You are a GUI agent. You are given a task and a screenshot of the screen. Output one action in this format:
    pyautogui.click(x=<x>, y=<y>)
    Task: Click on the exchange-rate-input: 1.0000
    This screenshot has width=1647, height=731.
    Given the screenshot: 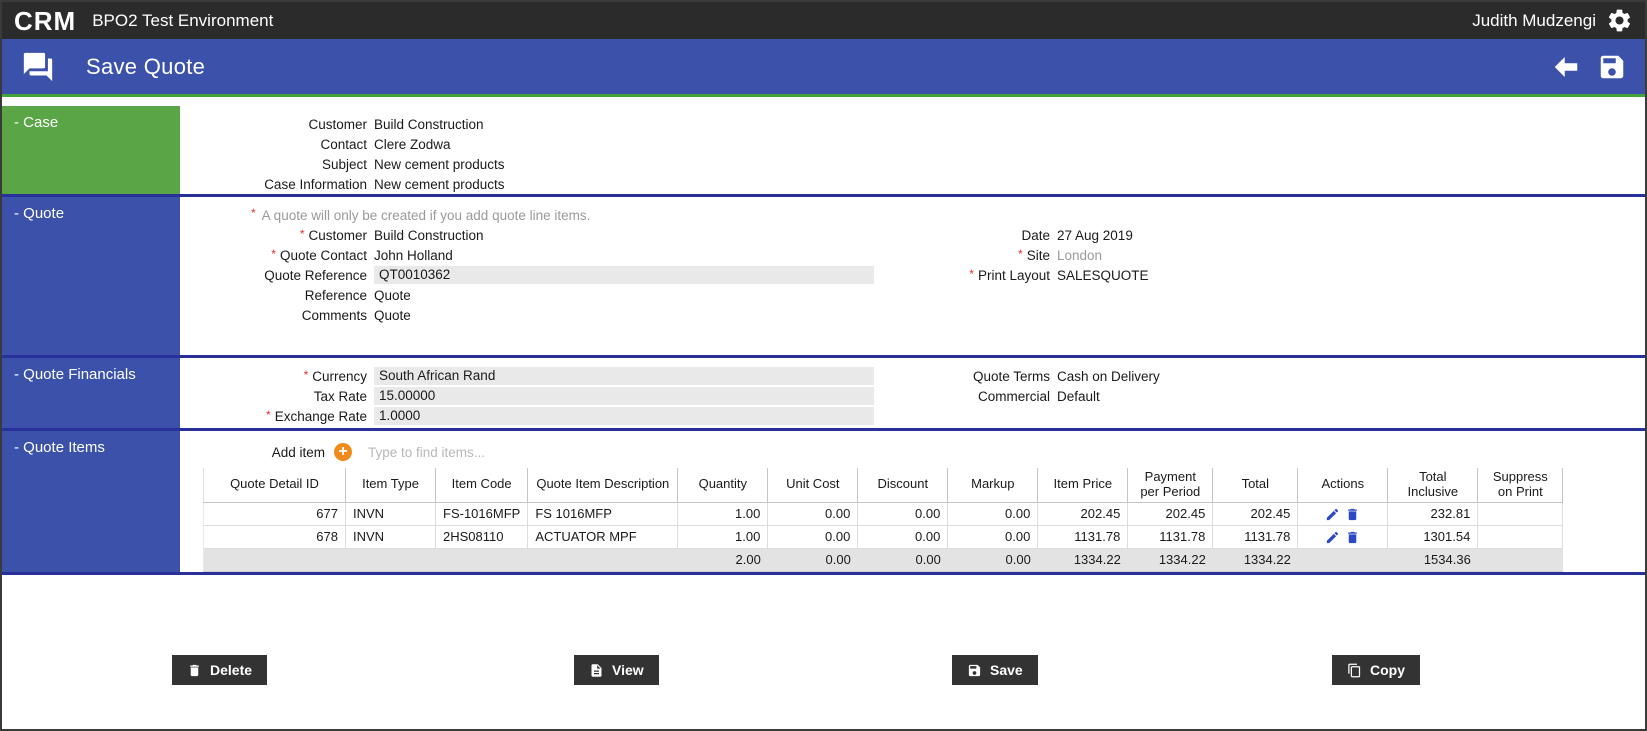 What is the action you would take?
    pyautogui.click(x=624, y=416)
    